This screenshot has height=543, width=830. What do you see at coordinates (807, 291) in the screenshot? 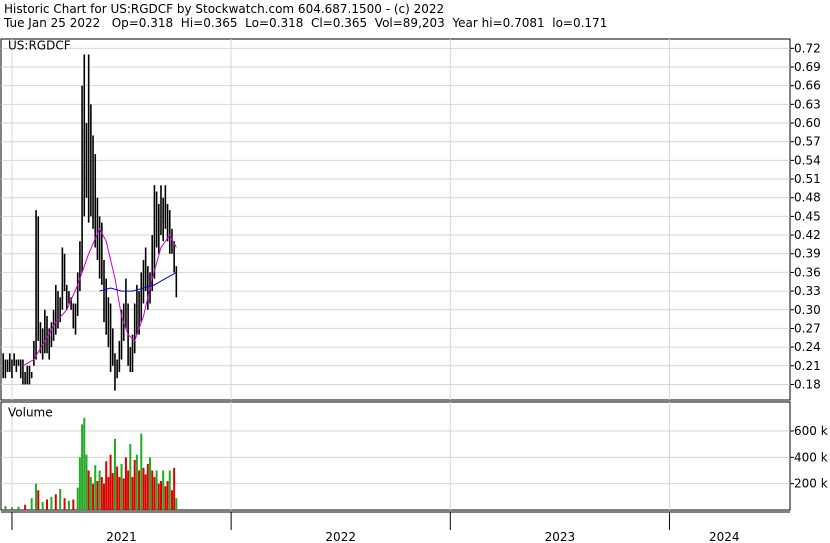
I see `price-tick-label: 0.33` at bounding box center [807, 291].